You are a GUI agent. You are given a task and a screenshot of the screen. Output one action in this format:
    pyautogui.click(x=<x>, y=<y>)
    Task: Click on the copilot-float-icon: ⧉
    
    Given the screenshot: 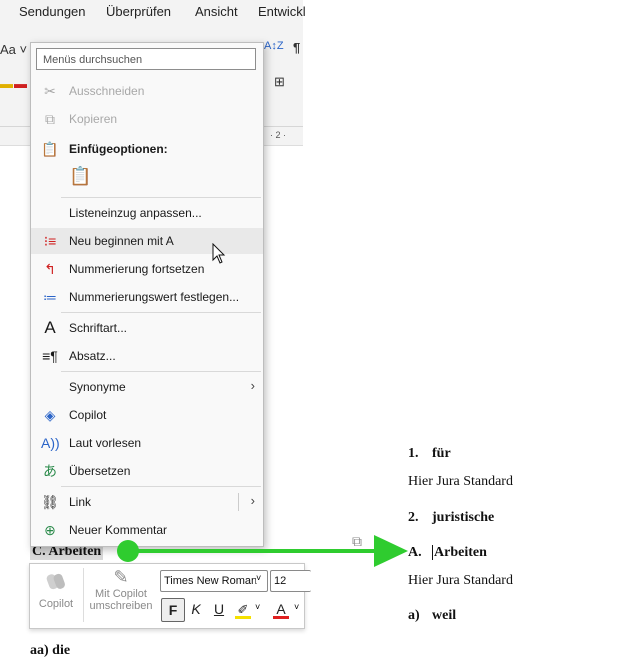 What is the action you would take?
    pyautogui.click(x=357, y=541)
    